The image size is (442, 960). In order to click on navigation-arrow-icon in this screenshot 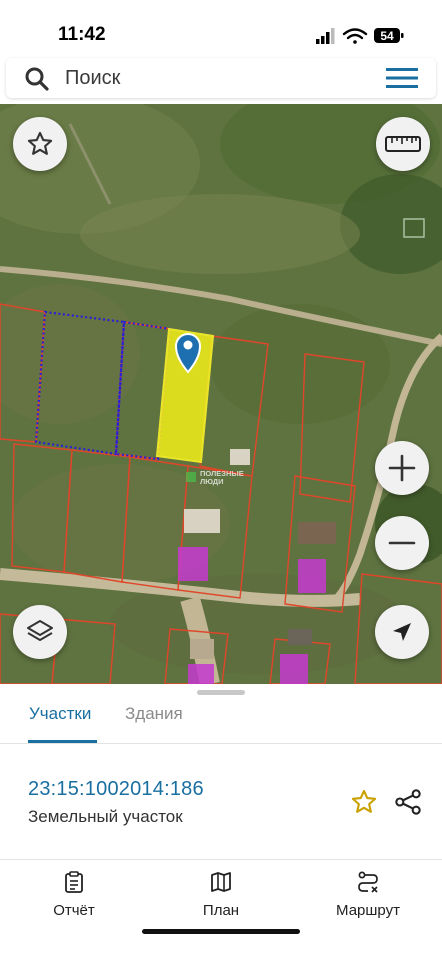, I will do `click(402, 632)`.